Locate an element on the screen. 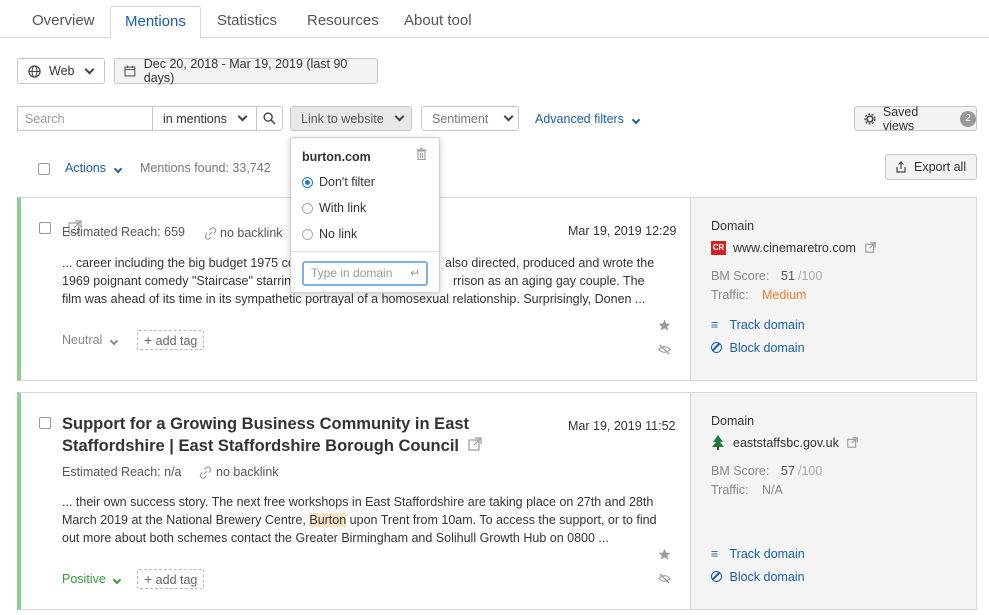  source-label: Web is located at coordinates (62, 71).